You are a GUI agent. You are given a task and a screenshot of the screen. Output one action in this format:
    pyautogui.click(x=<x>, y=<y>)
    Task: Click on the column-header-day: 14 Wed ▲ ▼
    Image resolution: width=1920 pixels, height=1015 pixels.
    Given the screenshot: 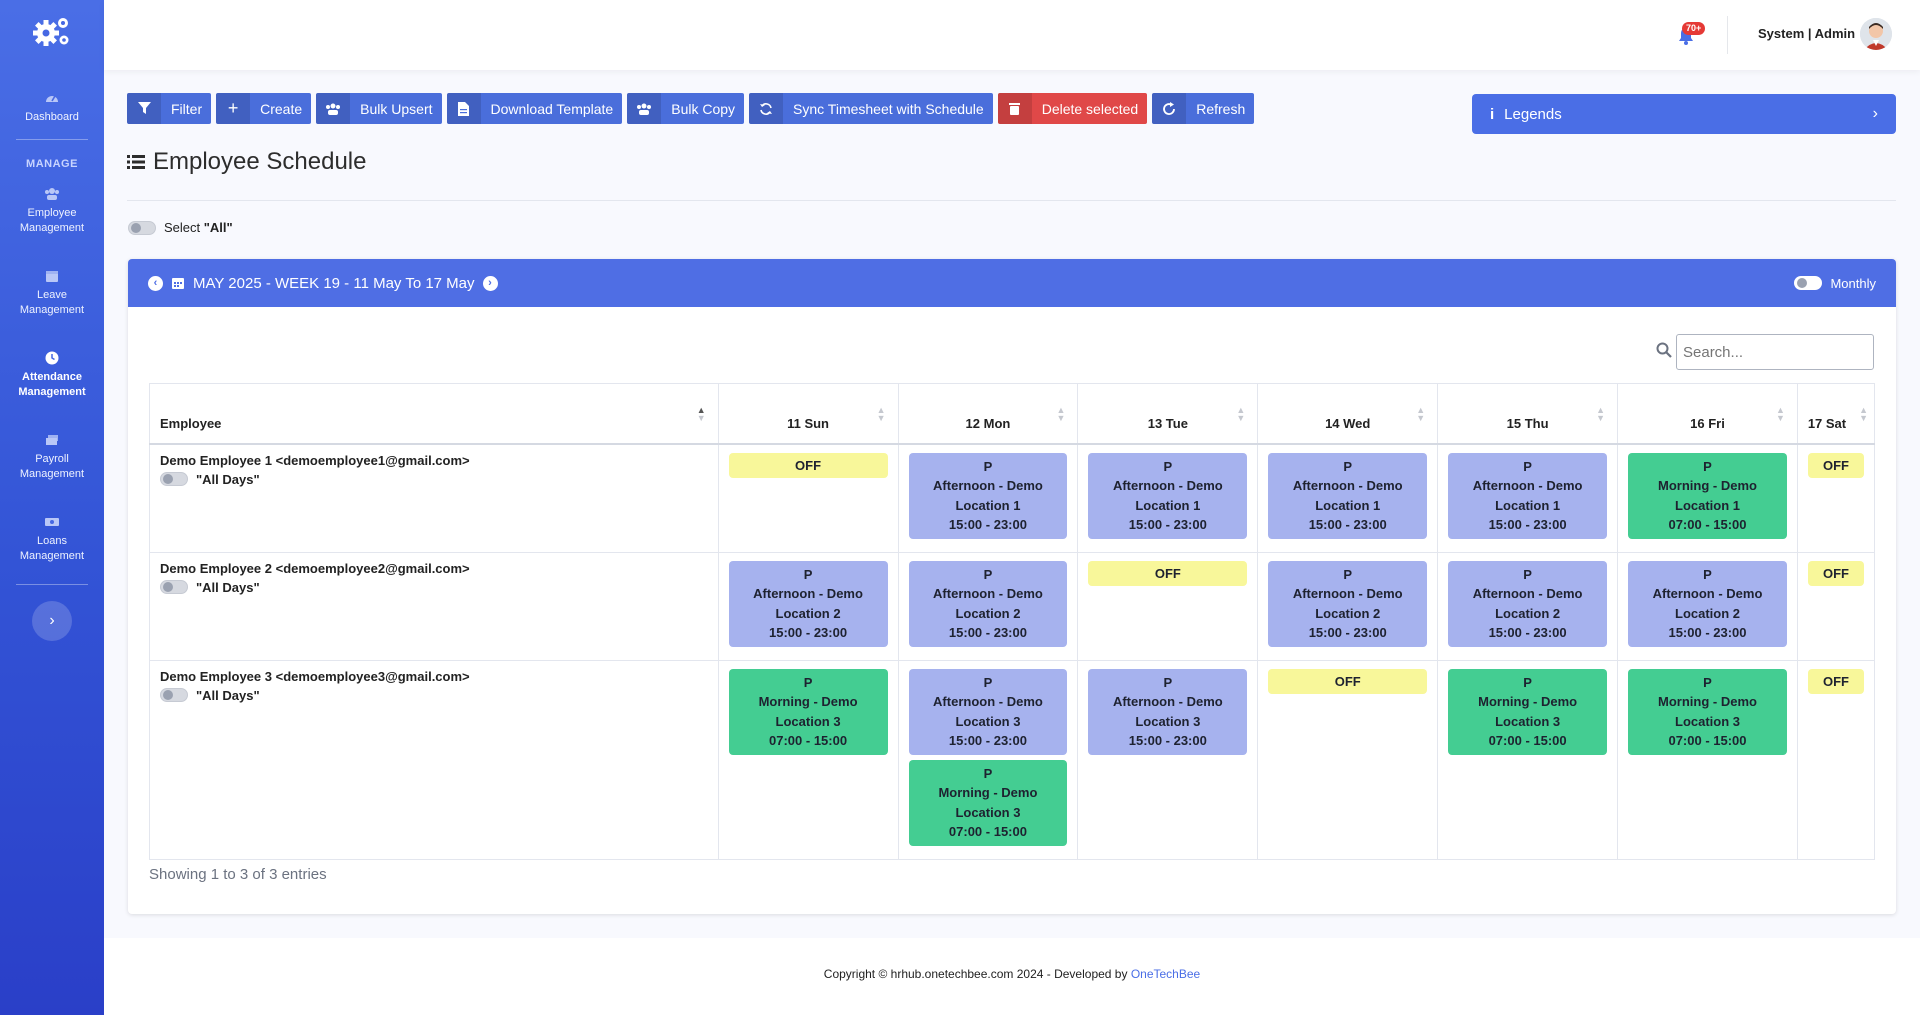 What is the action you would take?
    pyautogui.click(x=1347, y=414)
    